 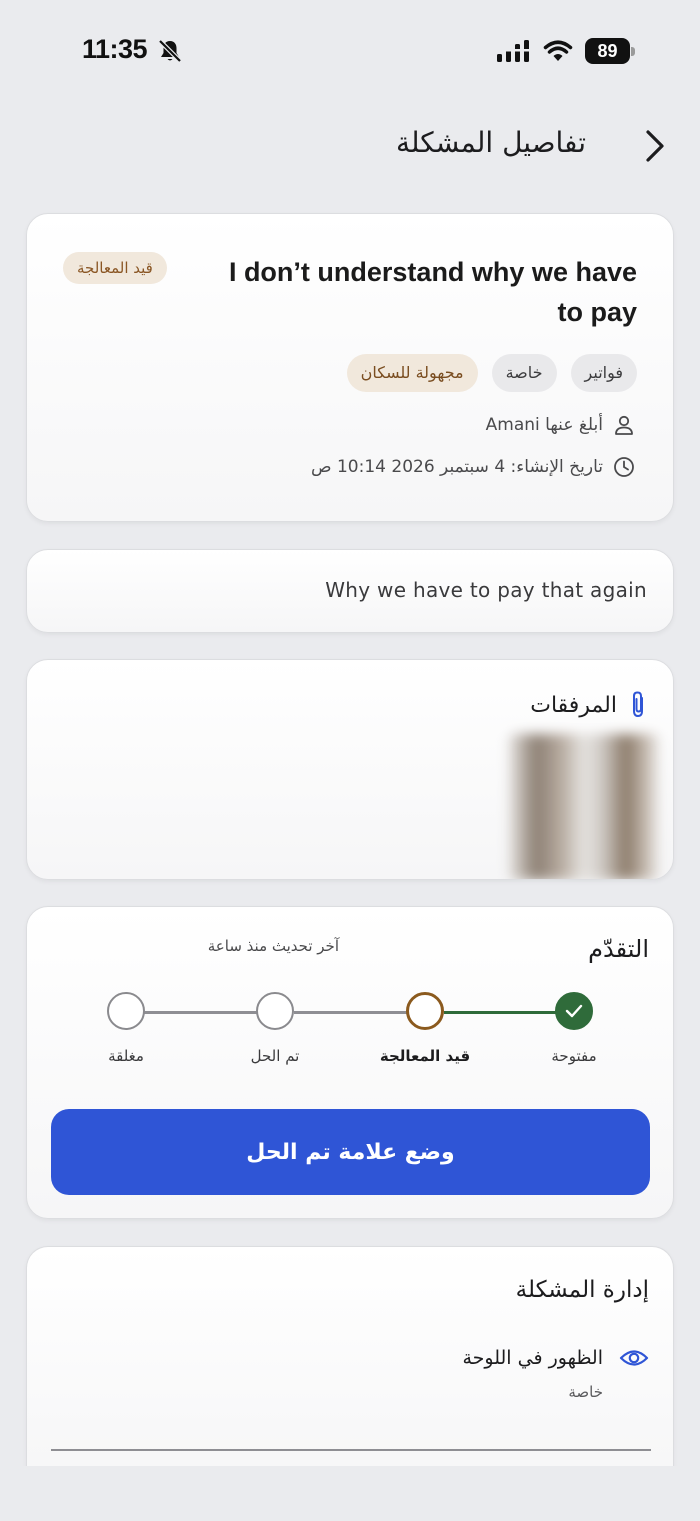 What do you see at coordinates (634, 1358) in the screenshot?
I see `eye-icon` at bounding box center [634, 1358].